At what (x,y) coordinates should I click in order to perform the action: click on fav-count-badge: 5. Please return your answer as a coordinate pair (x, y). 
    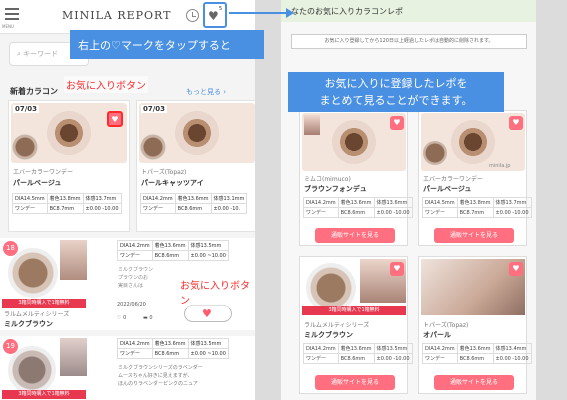
    Looking at the image, I should click on (221, 9).